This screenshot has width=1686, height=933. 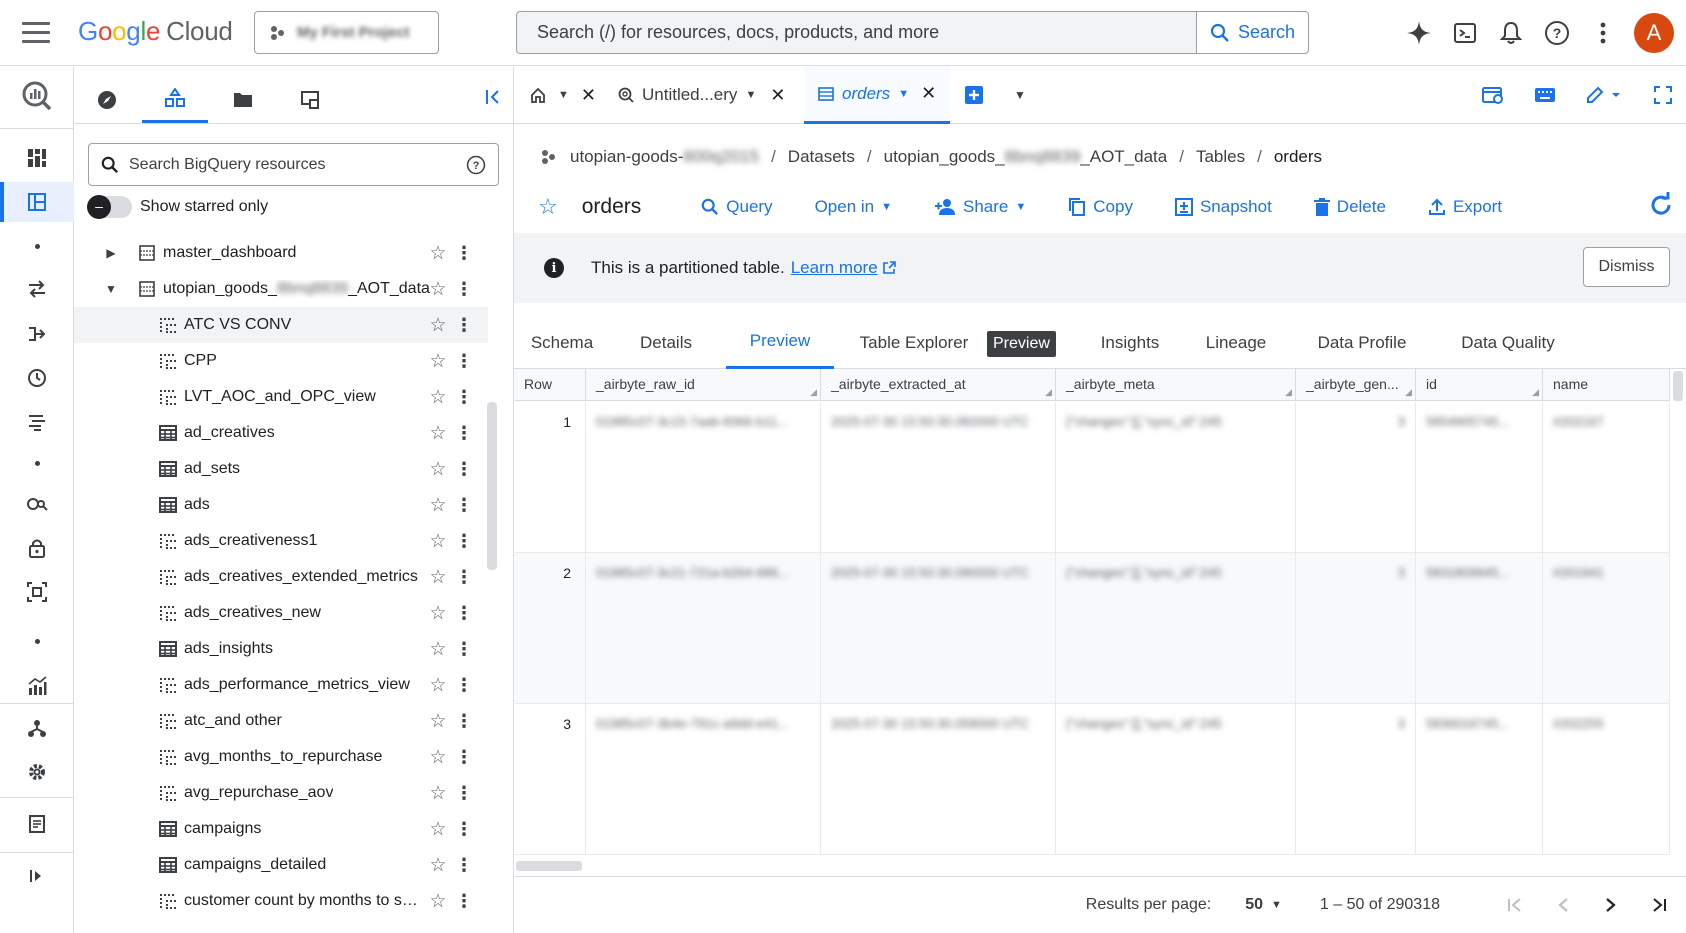 What do you see at coordinates (856, 32) in the screenshot?
I see `global-search-input` at bounding box center [856, 32].